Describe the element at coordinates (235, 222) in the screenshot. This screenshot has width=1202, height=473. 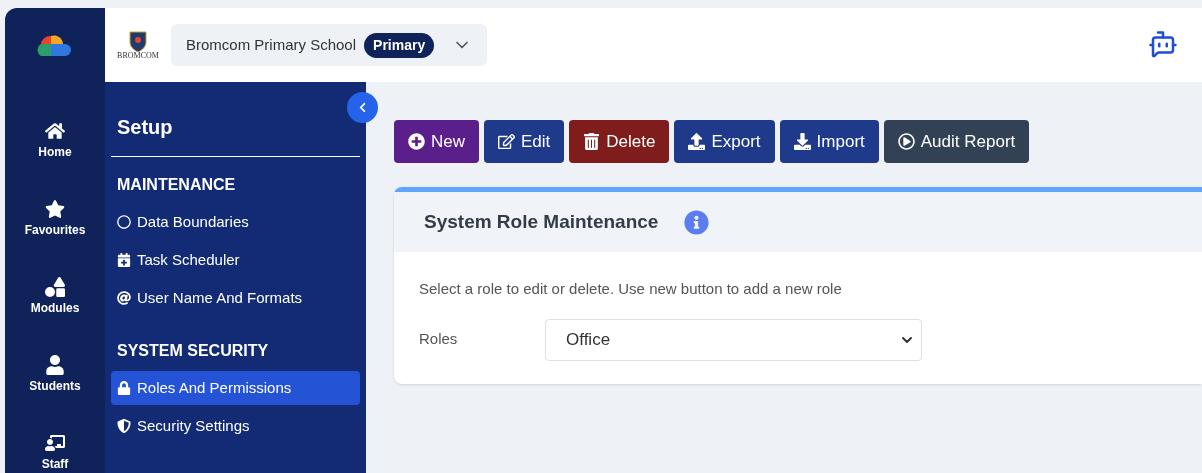
I see `sidebar-item: Data Boundaries` at that location.